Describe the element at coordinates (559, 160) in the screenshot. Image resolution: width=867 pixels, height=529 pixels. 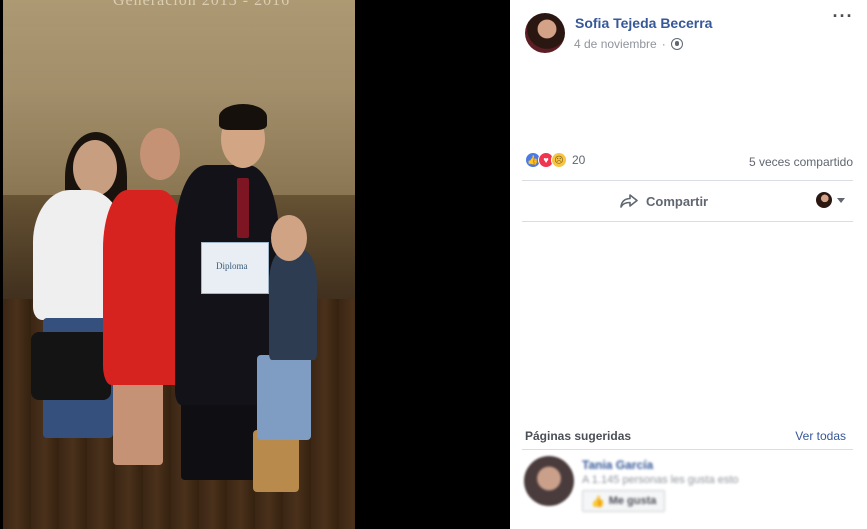
I see `sad-reaction-icon: ☹` at that location.